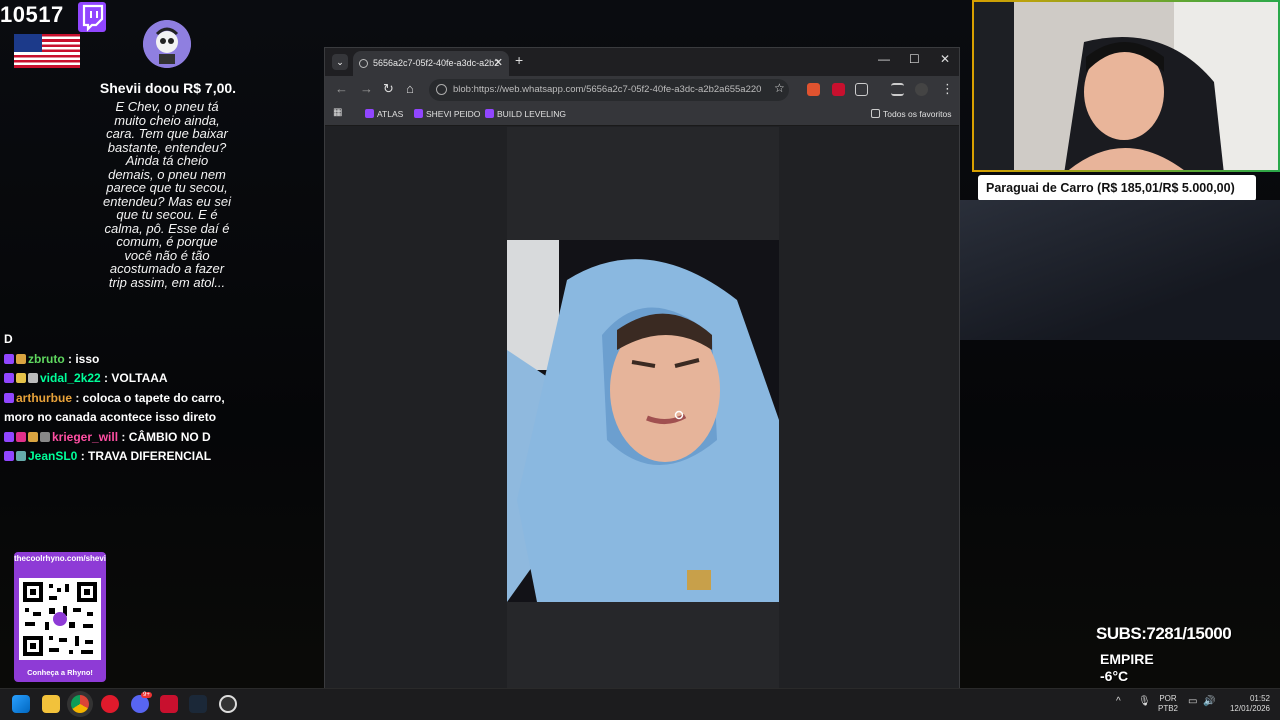 The width and height of the screenshot is (1280, 720). What do you see at coordinates (1249, 708) in the screenshot?
I see `clock-date: 12/01/2026` at bounding box center [1249, 708].